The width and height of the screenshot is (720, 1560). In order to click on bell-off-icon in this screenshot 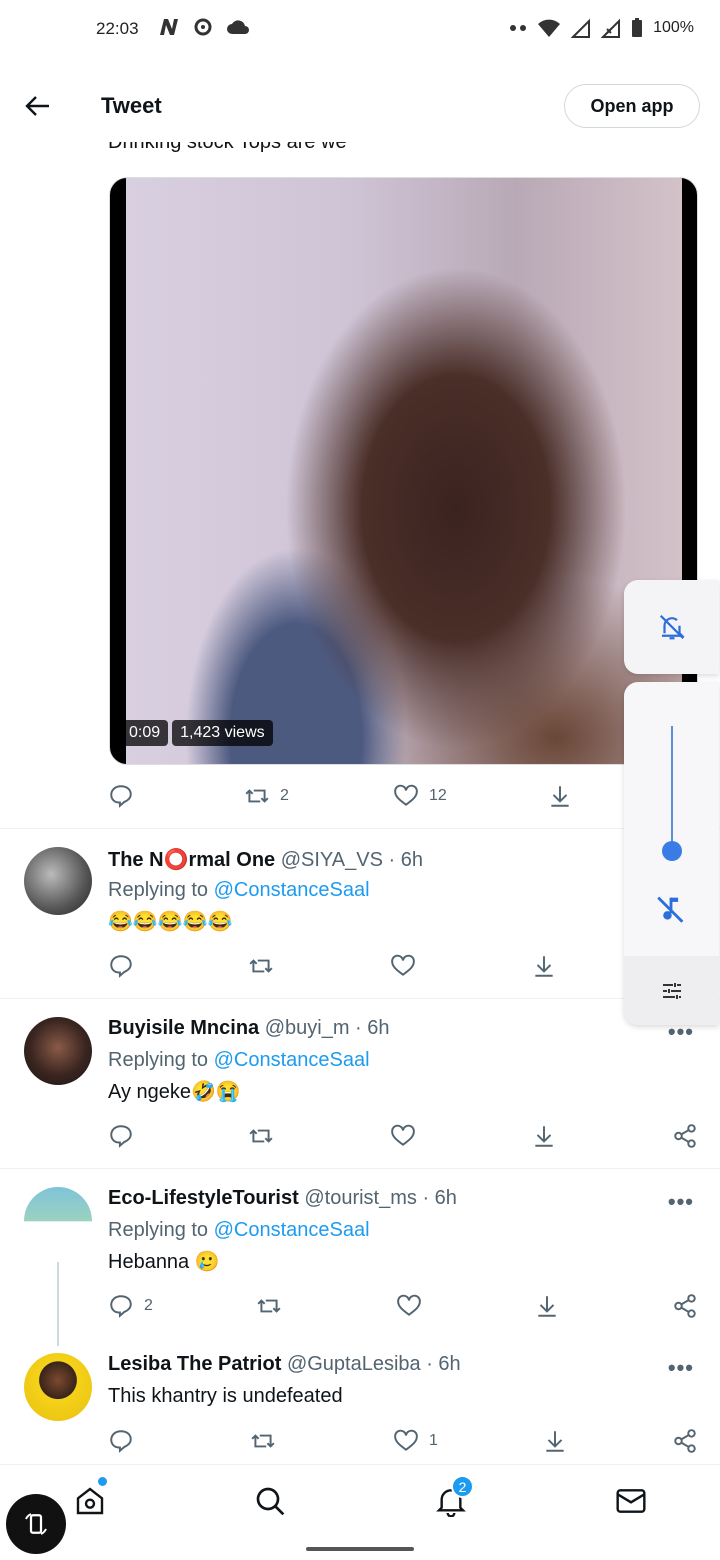, I will do `click(672, 627)`.